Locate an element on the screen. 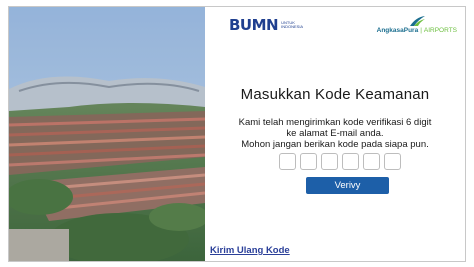  bumn-logo-word: BUMN is located at coordinates (254, 25).